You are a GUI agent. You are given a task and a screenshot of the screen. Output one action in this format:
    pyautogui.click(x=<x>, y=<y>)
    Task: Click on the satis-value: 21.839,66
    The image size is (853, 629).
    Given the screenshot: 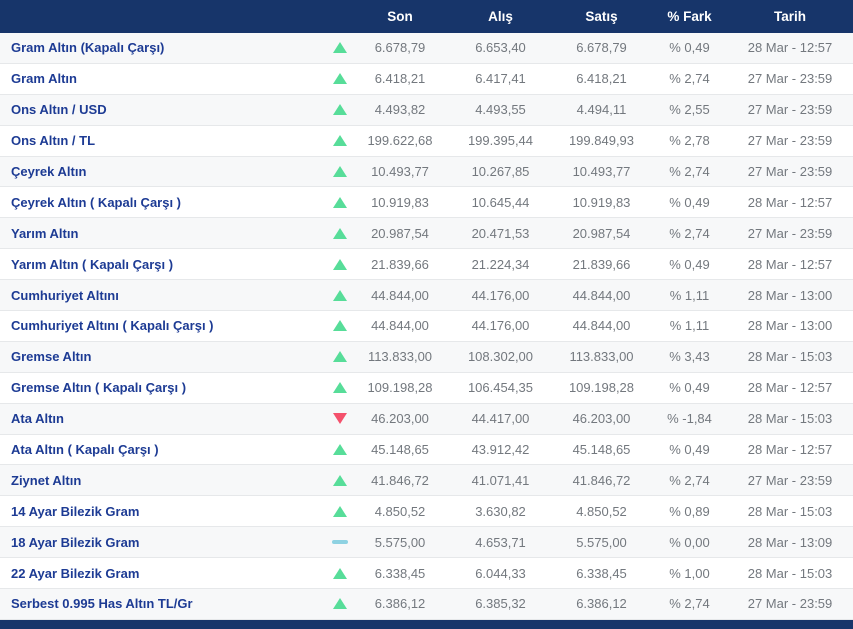 What is the action you would take?
    pyautogui.click(x=601, y=264)
    